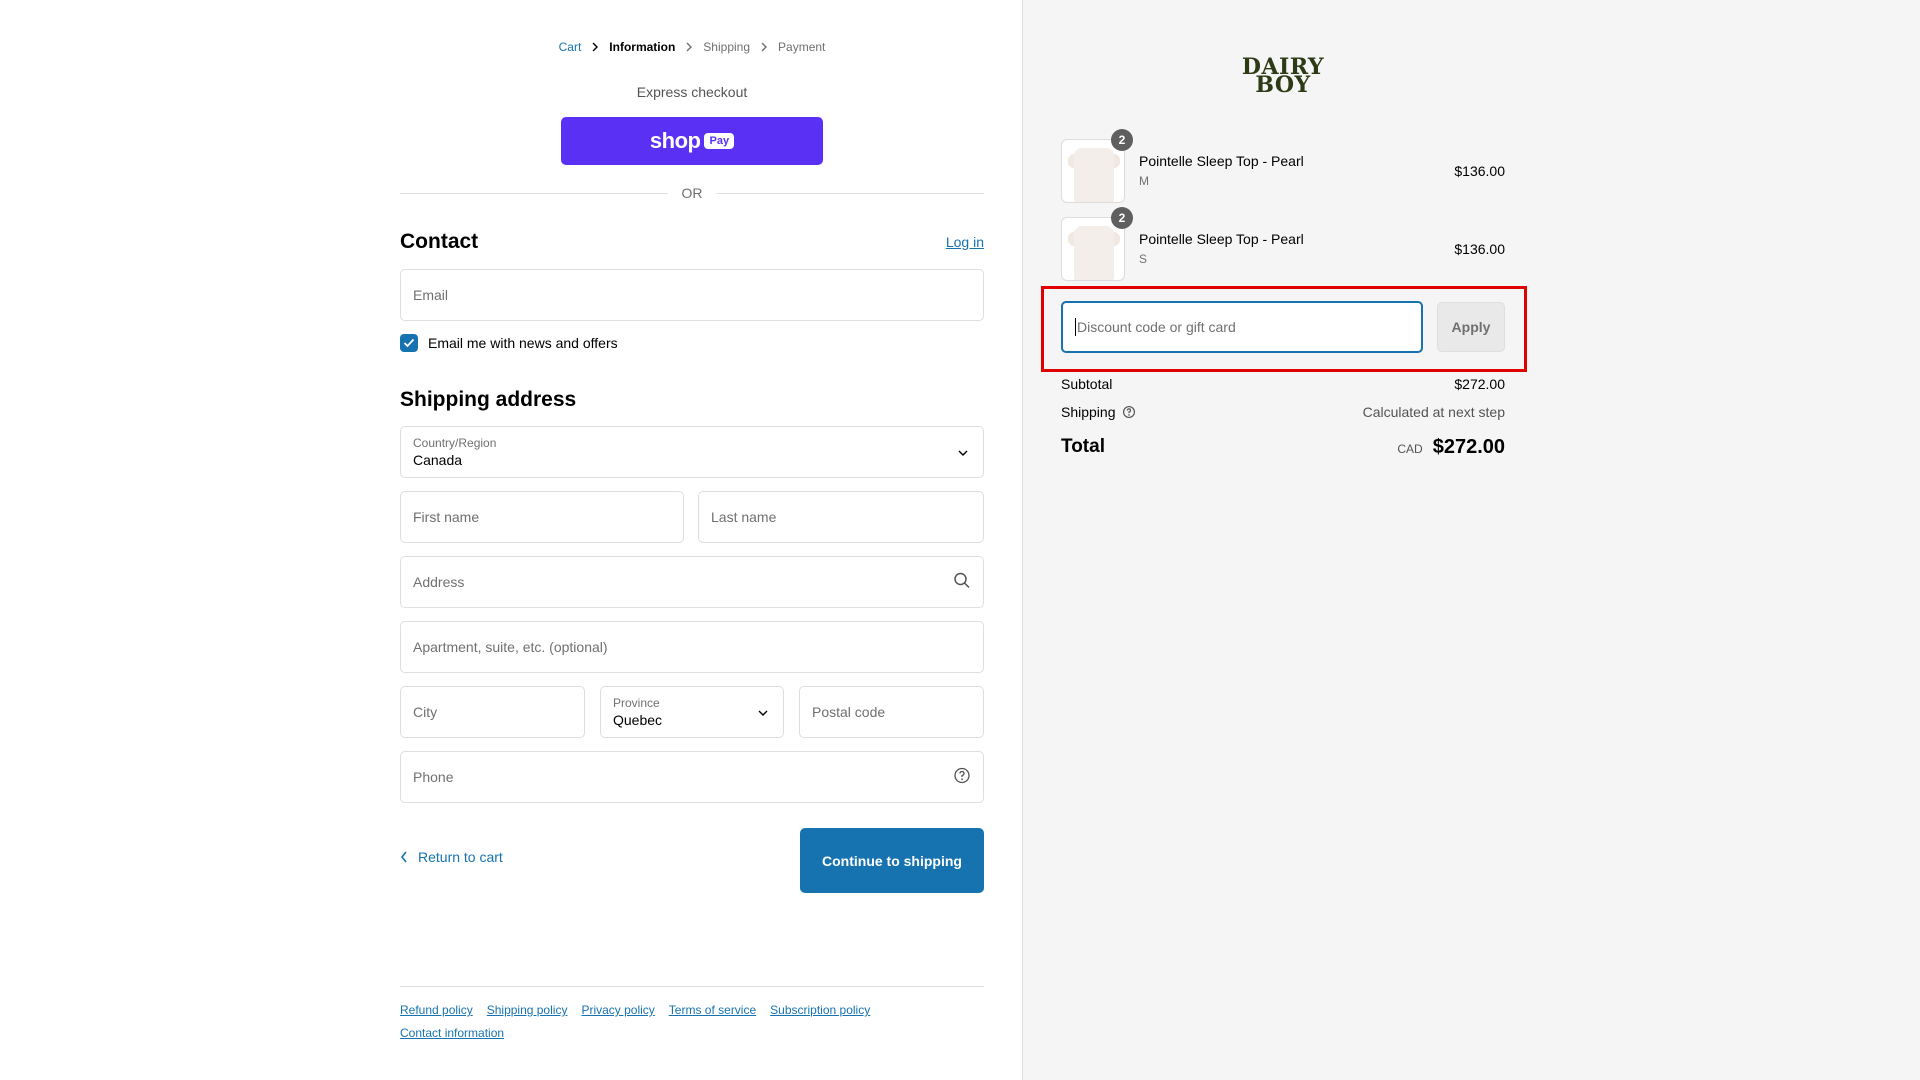  I want to click on footer-link-shipping-policy: Shipping policy, so click(527, 1010).